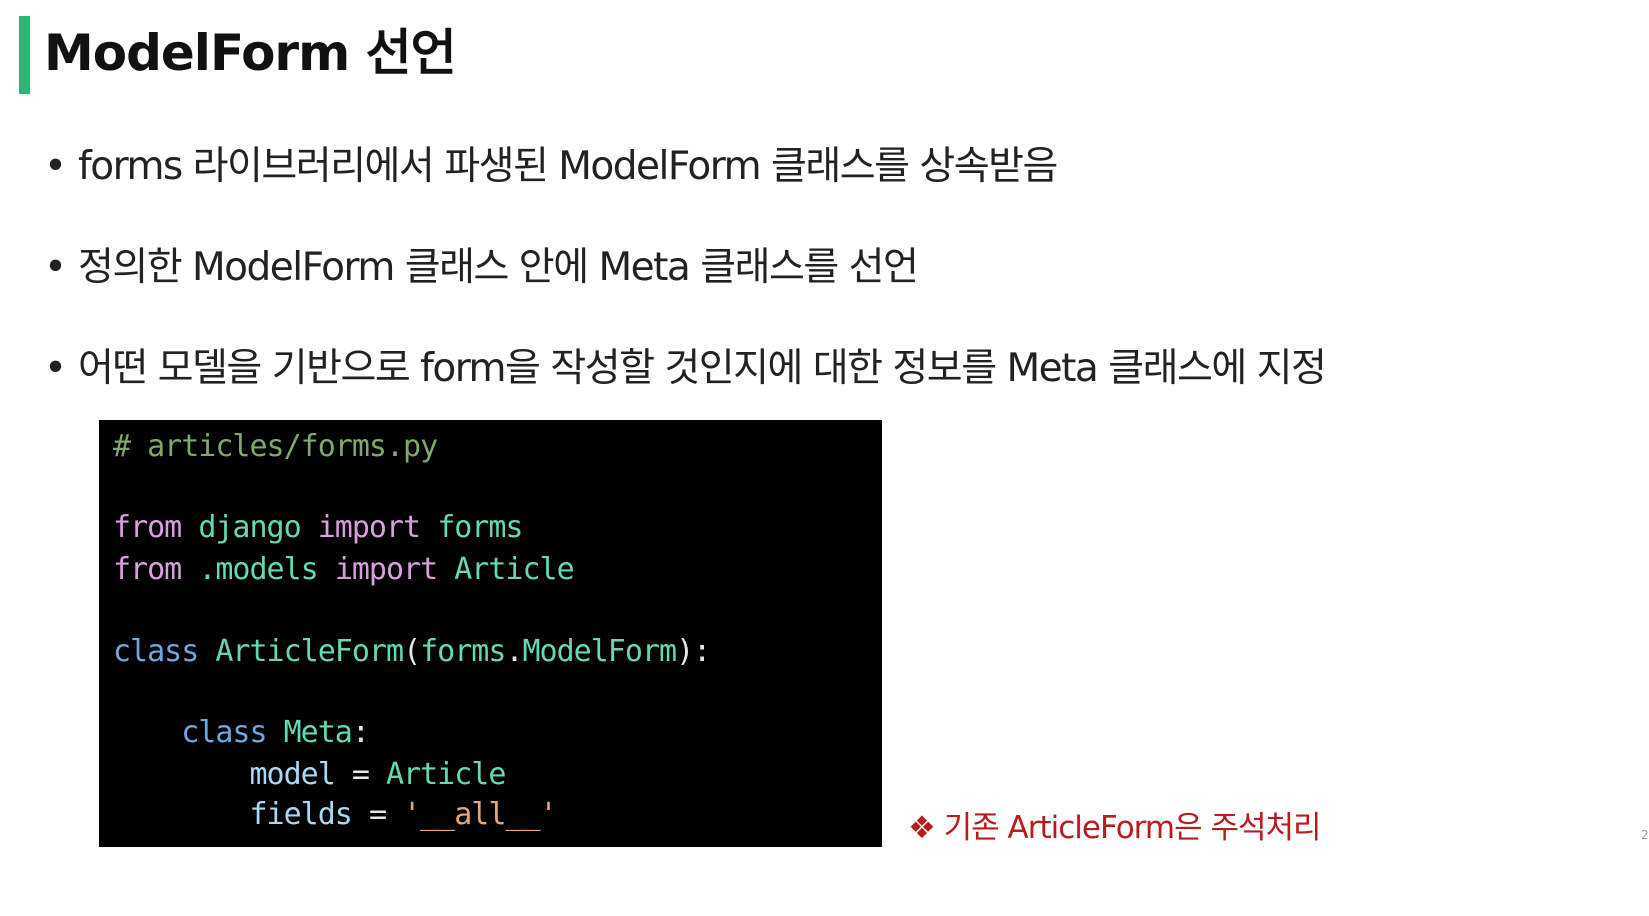  What do you see at coordinates (514, 569) in the screenshot?
I see `imported-name: Article` at bounding box center [514, 569].